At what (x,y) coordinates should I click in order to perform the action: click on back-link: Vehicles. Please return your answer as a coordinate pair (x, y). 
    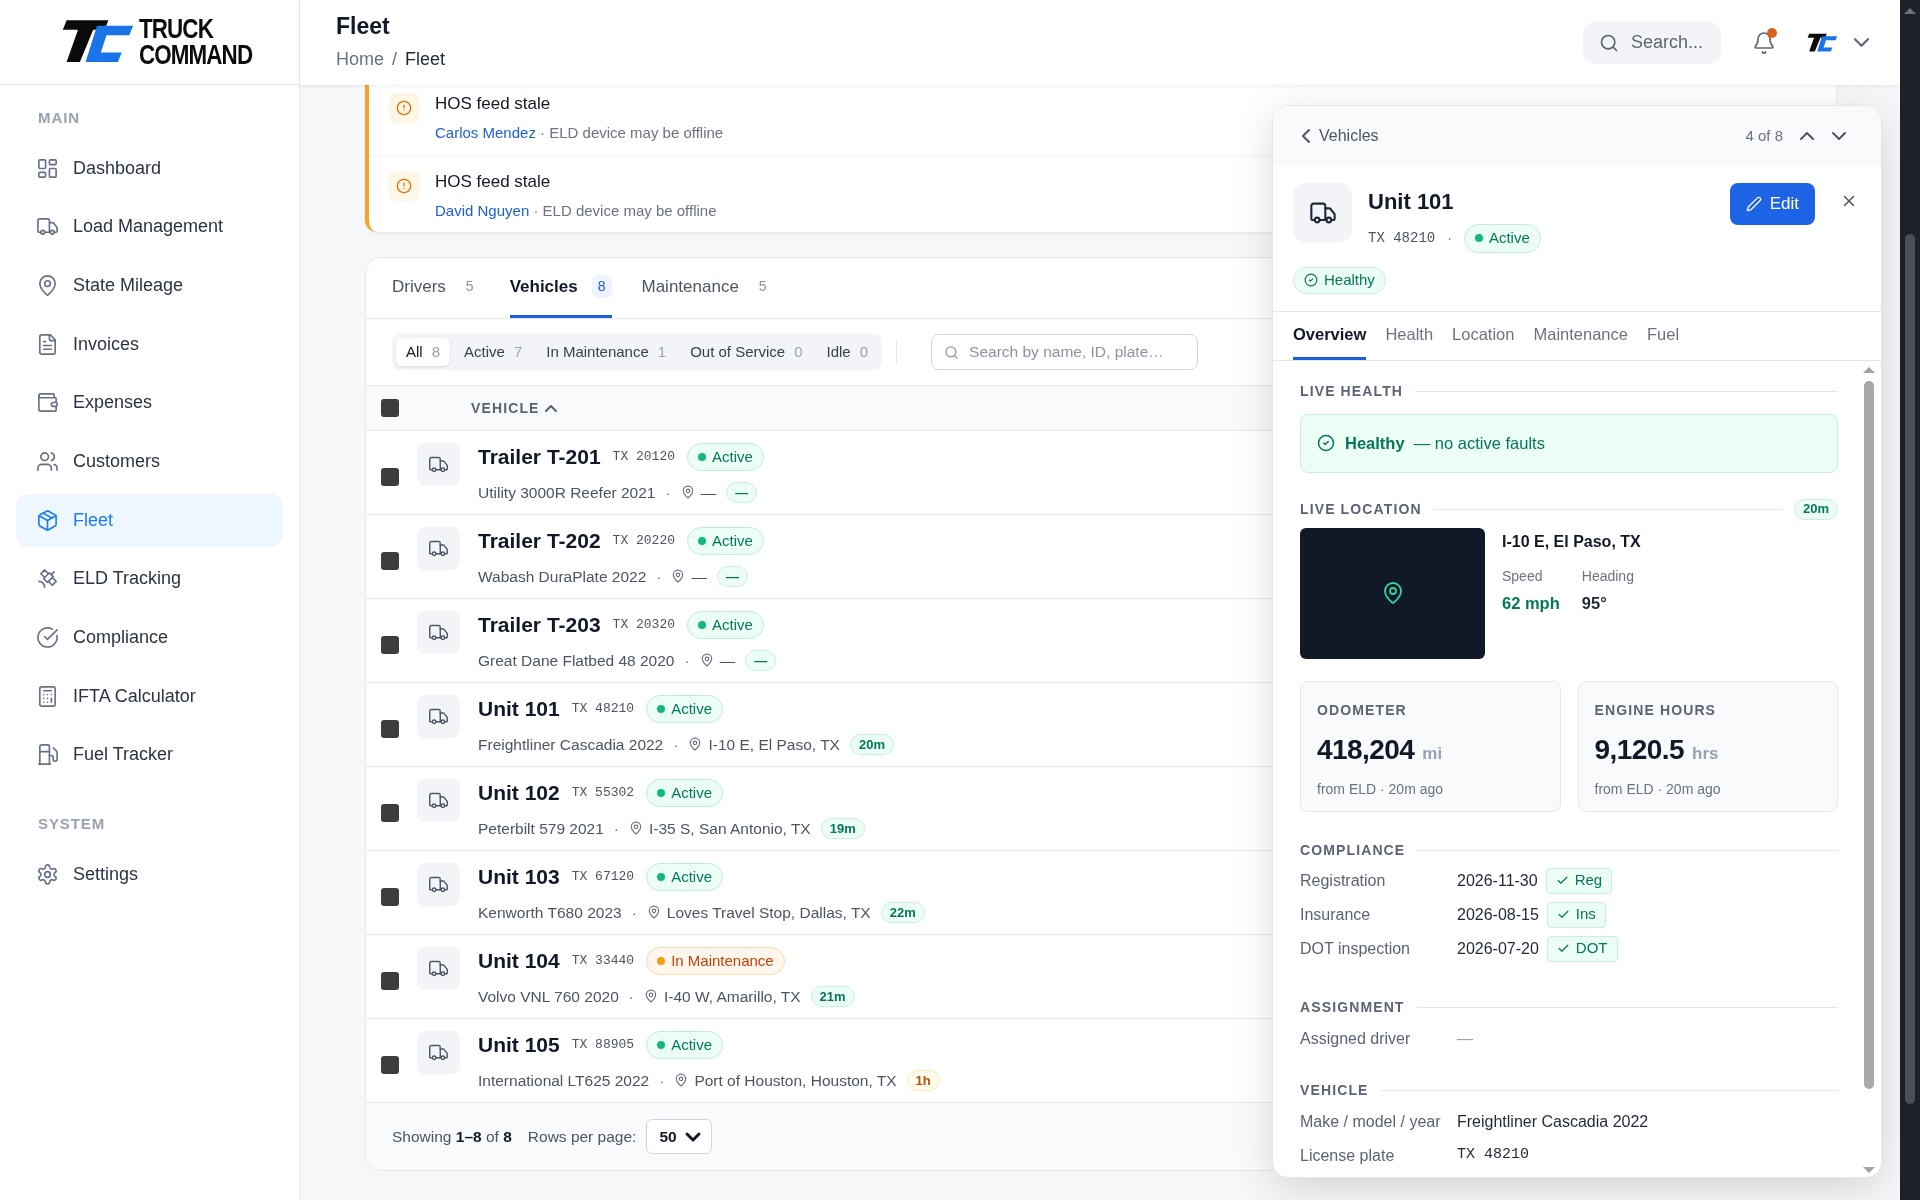
    Looking at the image, I should click on (1341, 136).